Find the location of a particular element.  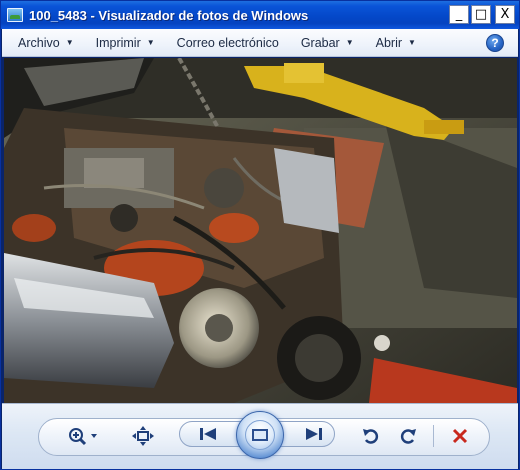

slideshow-button is located at coordinates (260, 435).